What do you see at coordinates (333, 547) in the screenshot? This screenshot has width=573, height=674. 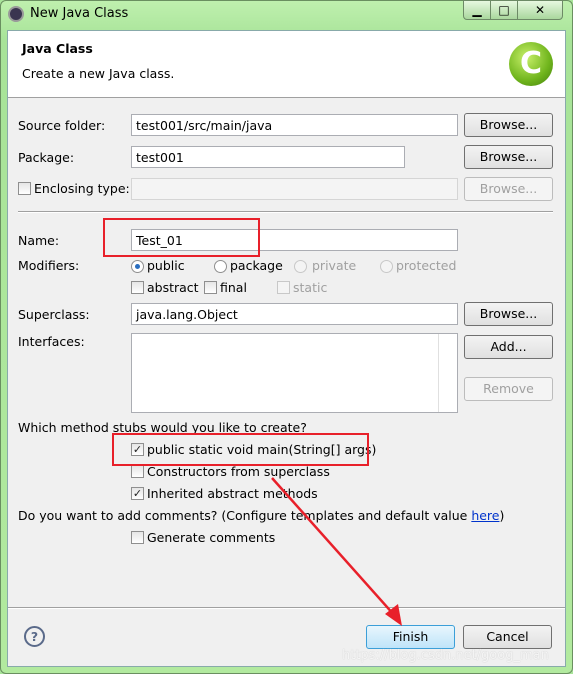 I see `arrow-line` at bounding box center [333, 547].